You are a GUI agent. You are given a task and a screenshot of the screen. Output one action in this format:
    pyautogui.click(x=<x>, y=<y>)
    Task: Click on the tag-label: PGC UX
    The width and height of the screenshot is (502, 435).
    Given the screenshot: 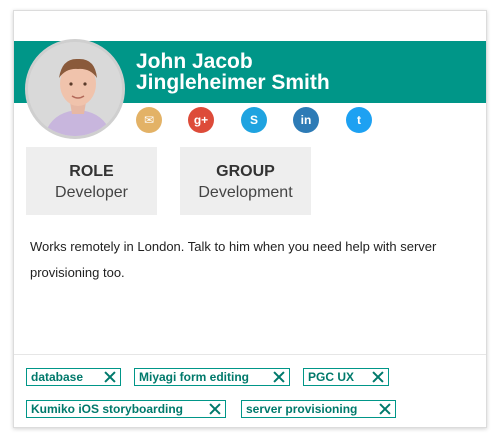 What is the action you would take?
    pyautogui.click(x=331, y=377)
    